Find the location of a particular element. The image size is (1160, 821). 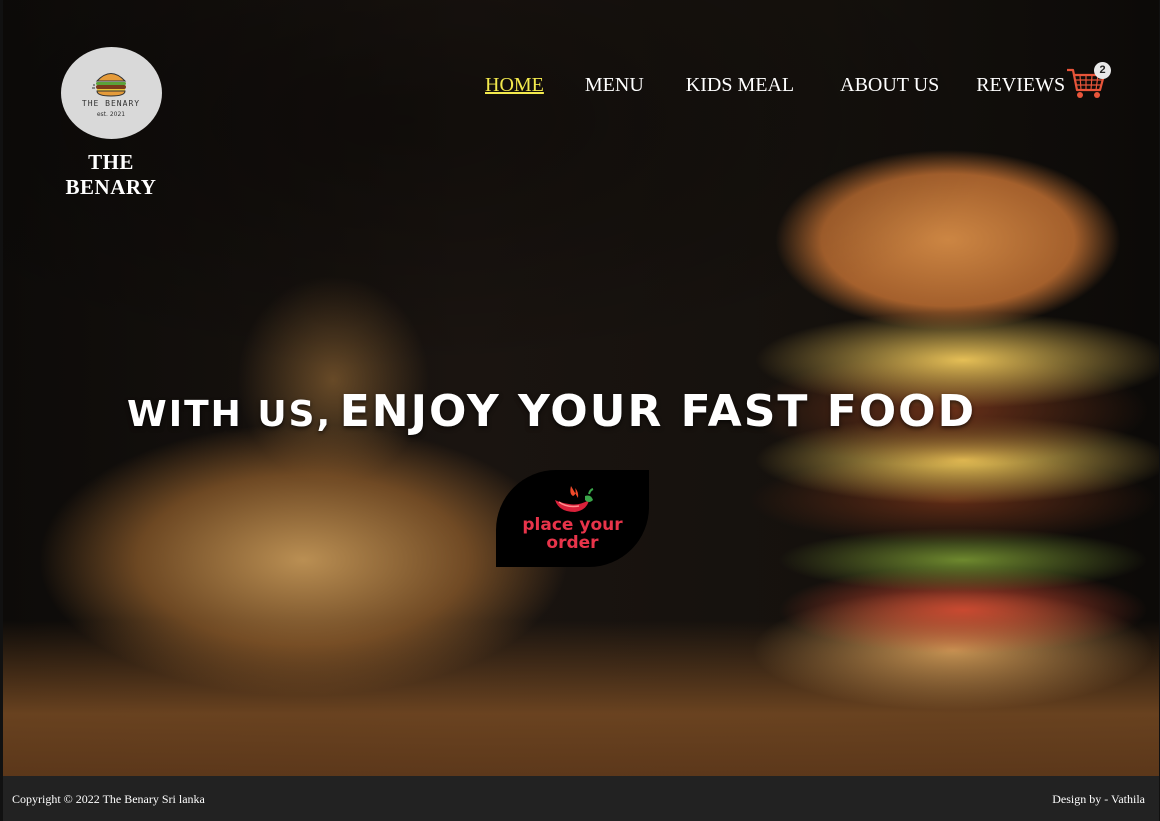

main-nav: HOME MENU KIDS MEAL ABOUT US REVIEWS is located at coordinates (775, 85).